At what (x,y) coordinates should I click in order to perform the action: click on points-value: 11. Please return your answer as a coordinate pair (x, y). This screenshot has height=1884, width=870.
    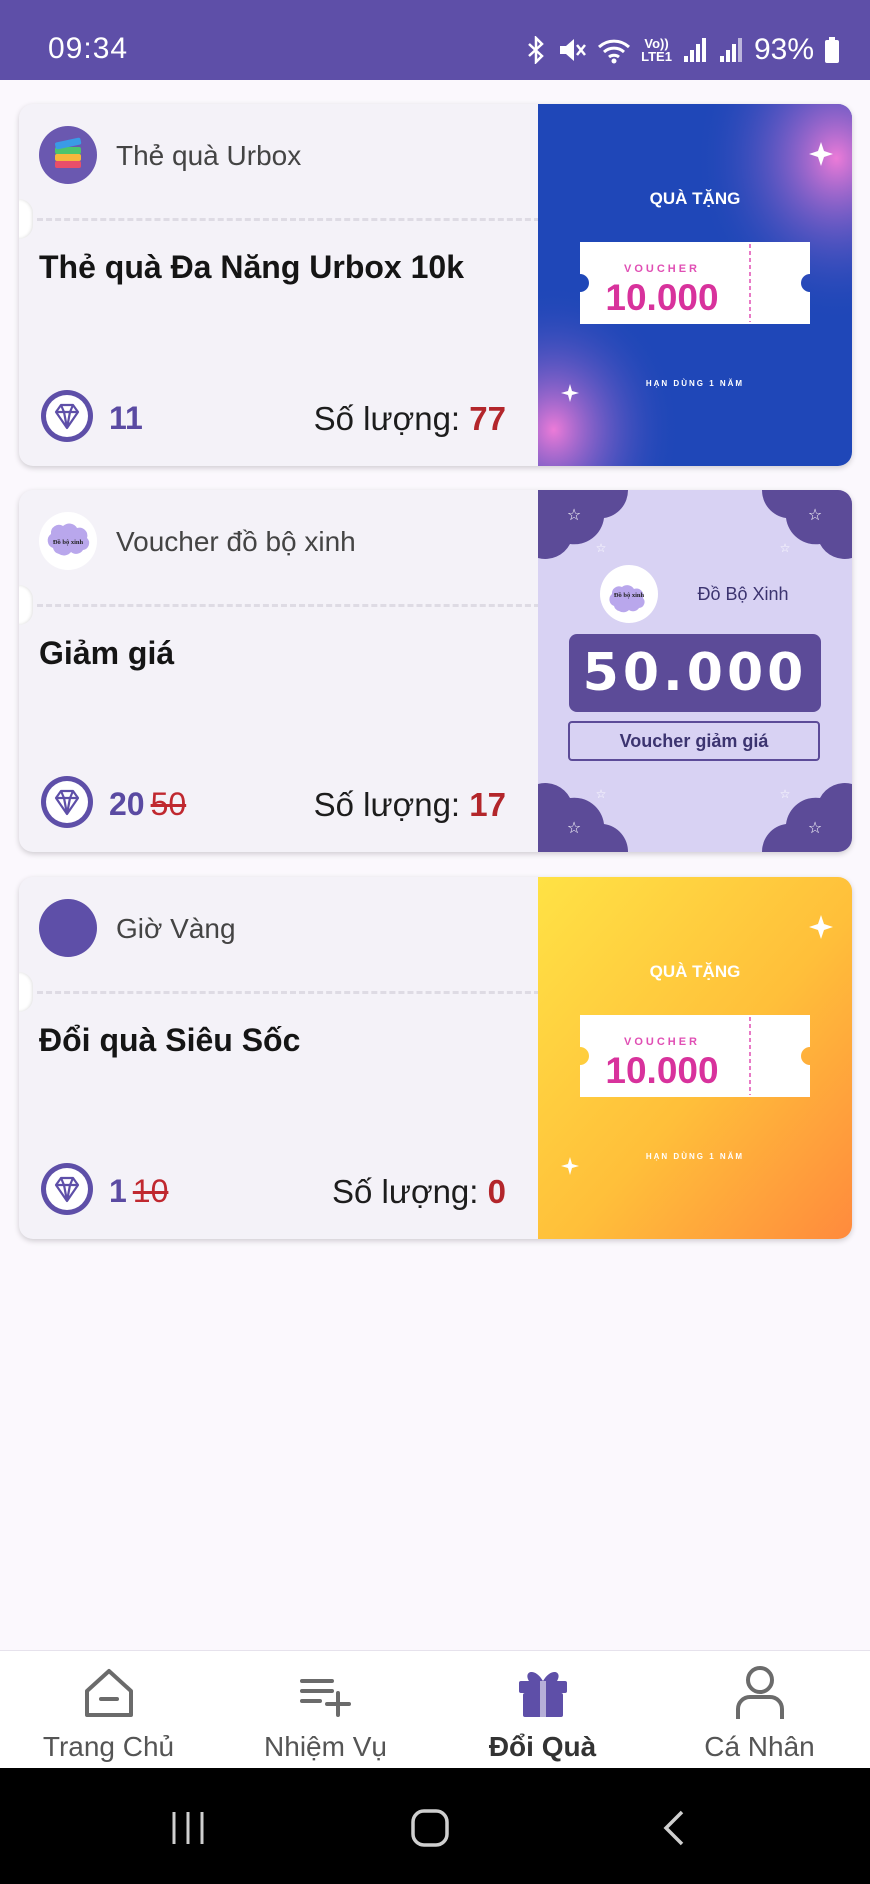
    Looking at the image, I should click on (129, 418).